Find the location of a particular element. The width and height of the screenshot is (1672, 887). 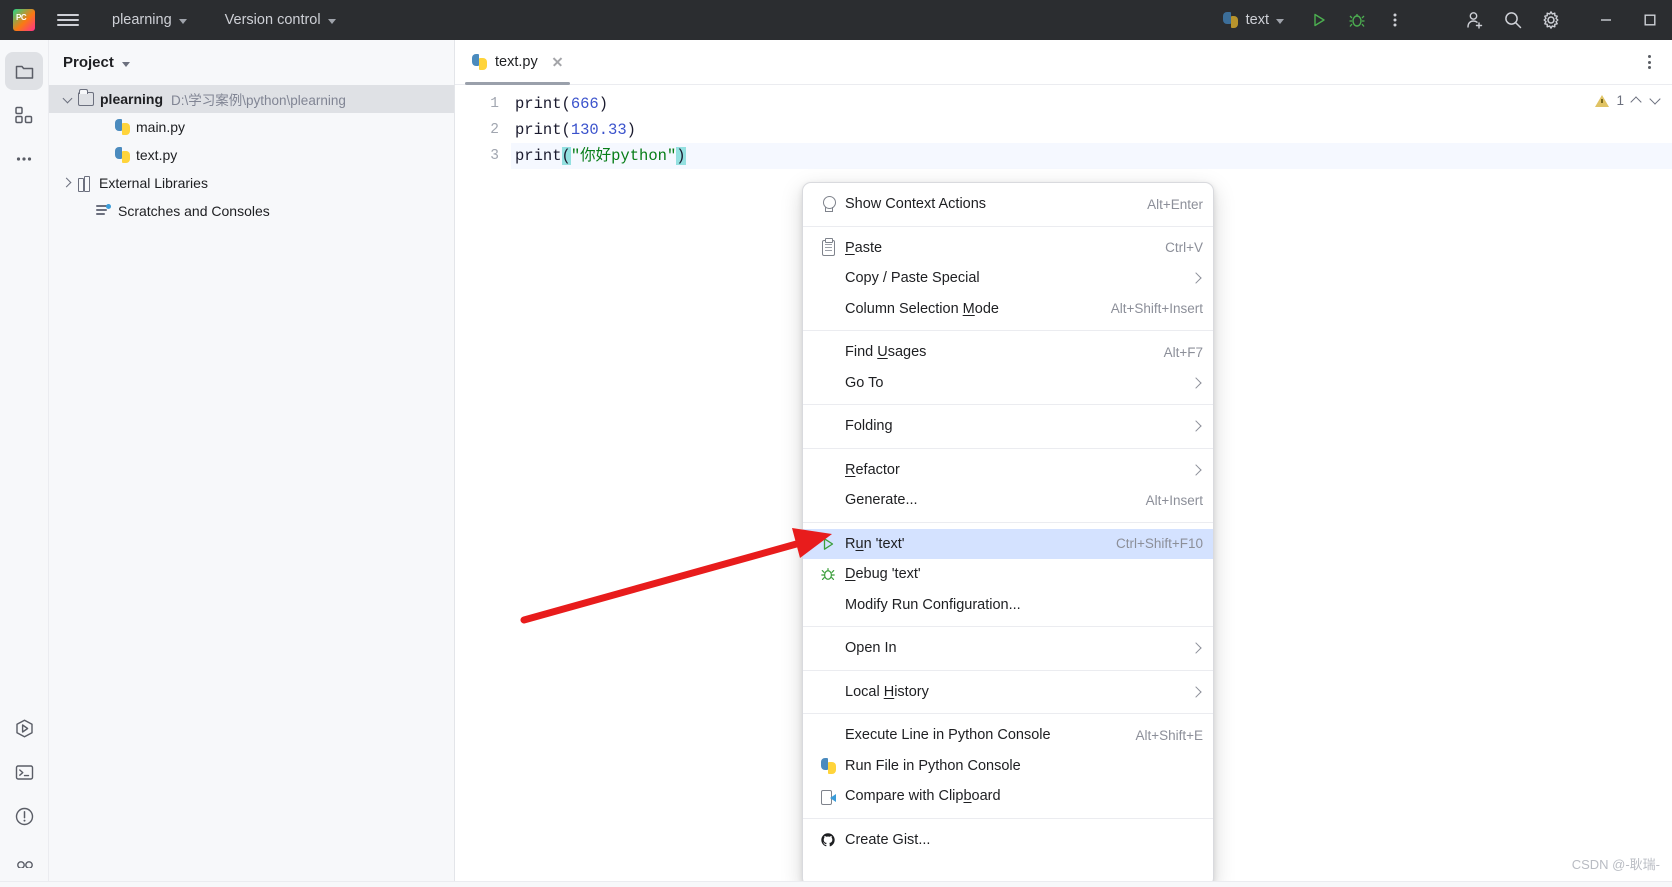

menu-item-label: Show Context Actions is located at coordinates (916, 204).